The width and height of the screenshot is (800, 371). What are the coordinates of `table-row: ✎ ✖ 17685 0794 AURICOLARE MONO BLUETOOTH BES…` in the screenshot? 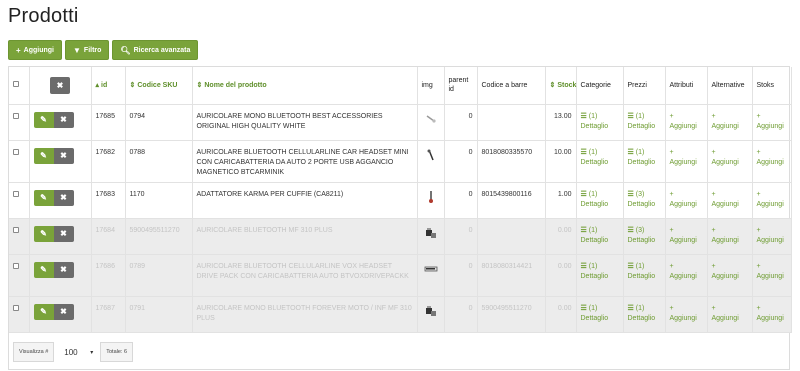 It's located at (400, 122).